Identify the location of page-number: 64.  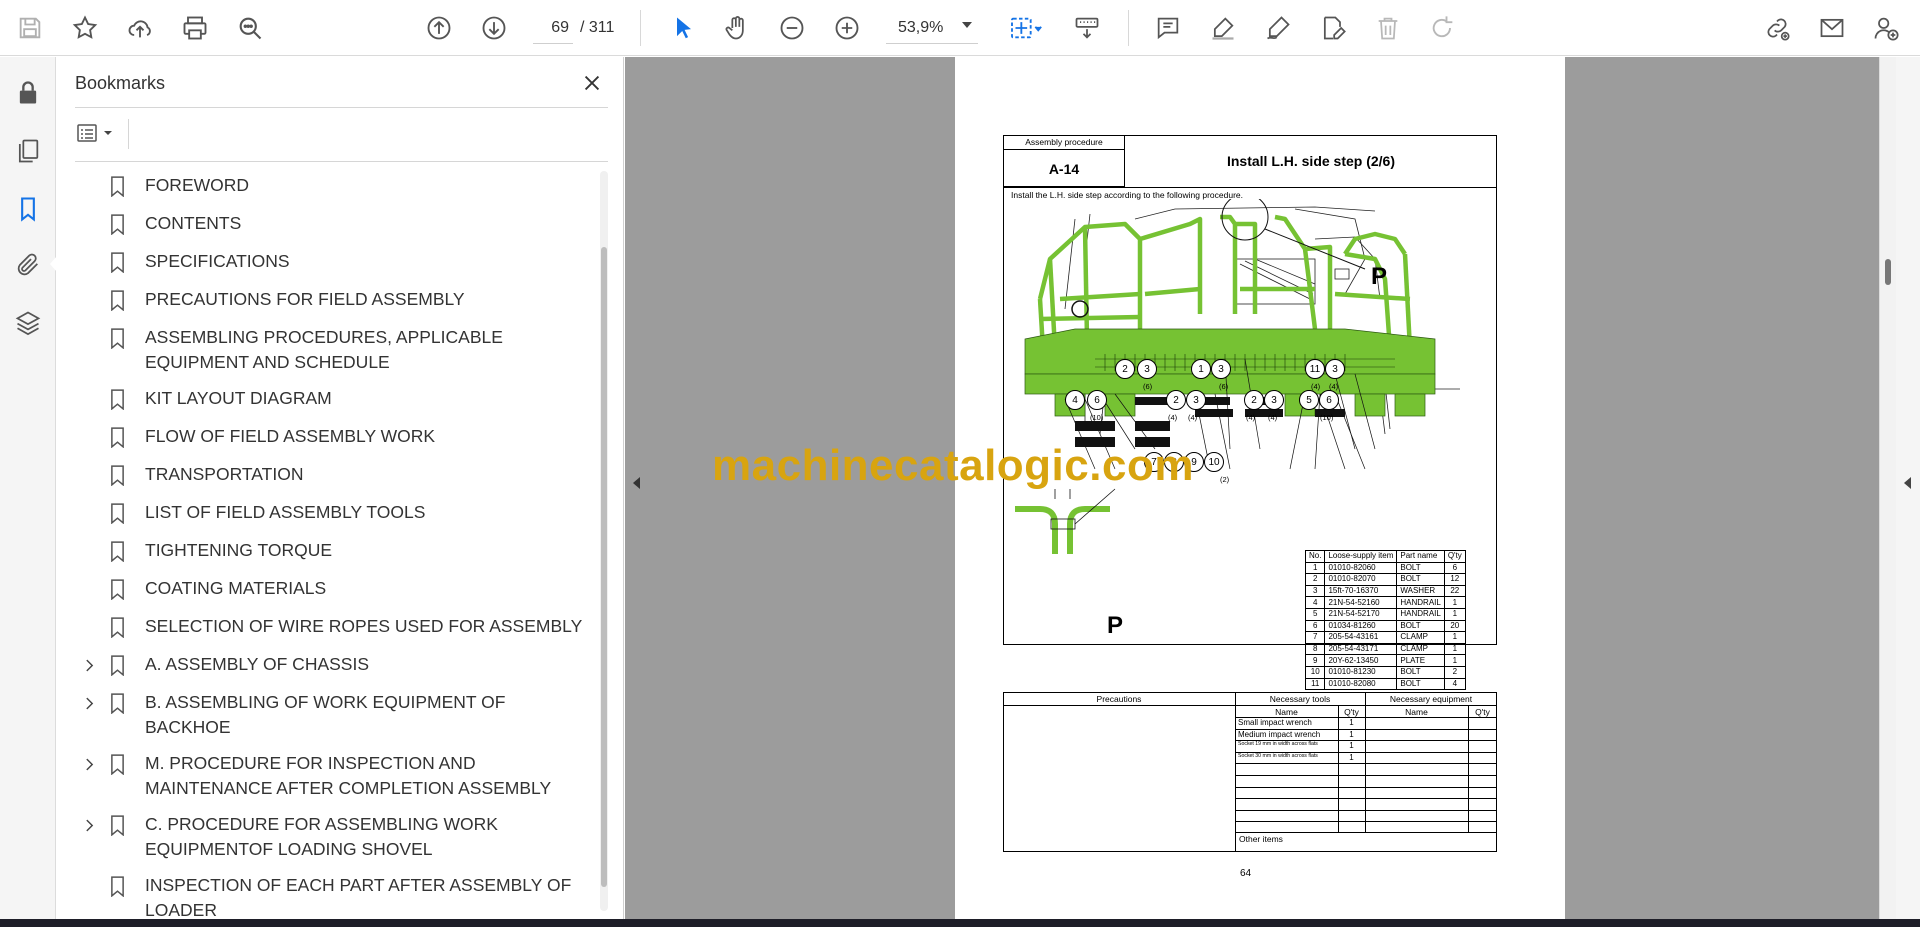
(1246, 873).